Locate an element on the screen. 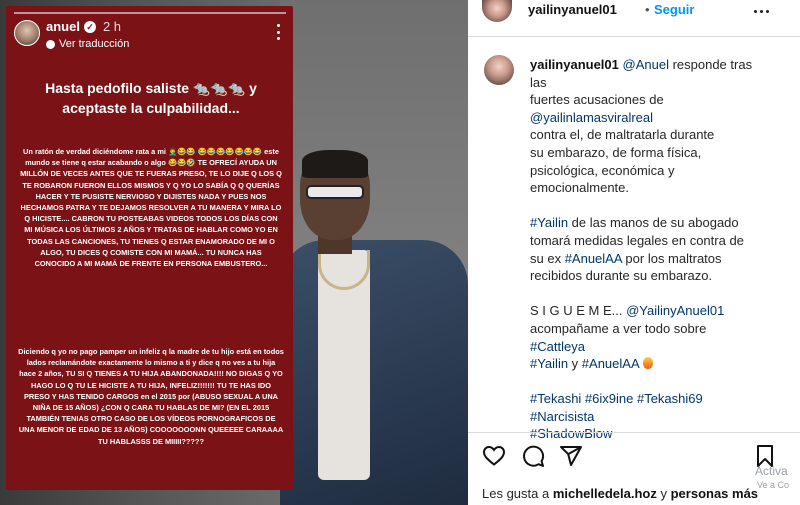 Image resolution: width=800 pixels, height=505 pixels. caption-text: las is located at coordinates (538, 82).